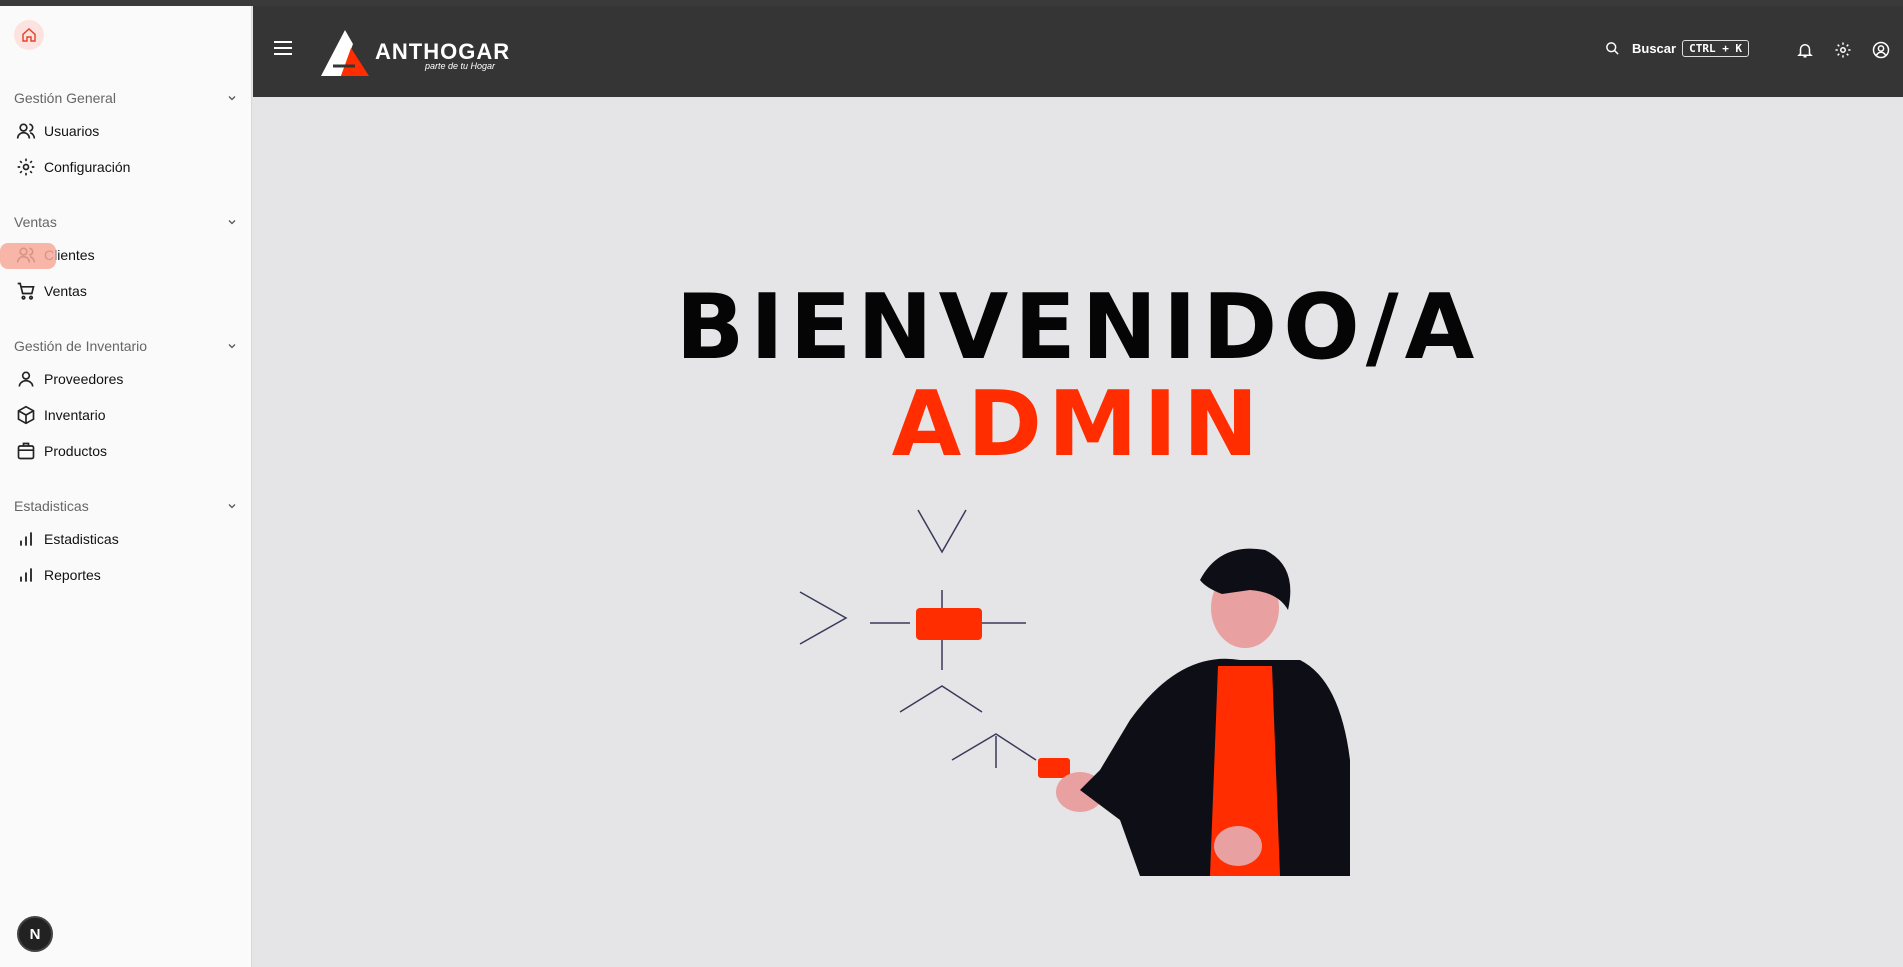 This screenshot has width=1903, height=967. What do you see at coordinates (1612, 48) in the screenshot?
I see `search-icon` at bounding box center [1612, 48].